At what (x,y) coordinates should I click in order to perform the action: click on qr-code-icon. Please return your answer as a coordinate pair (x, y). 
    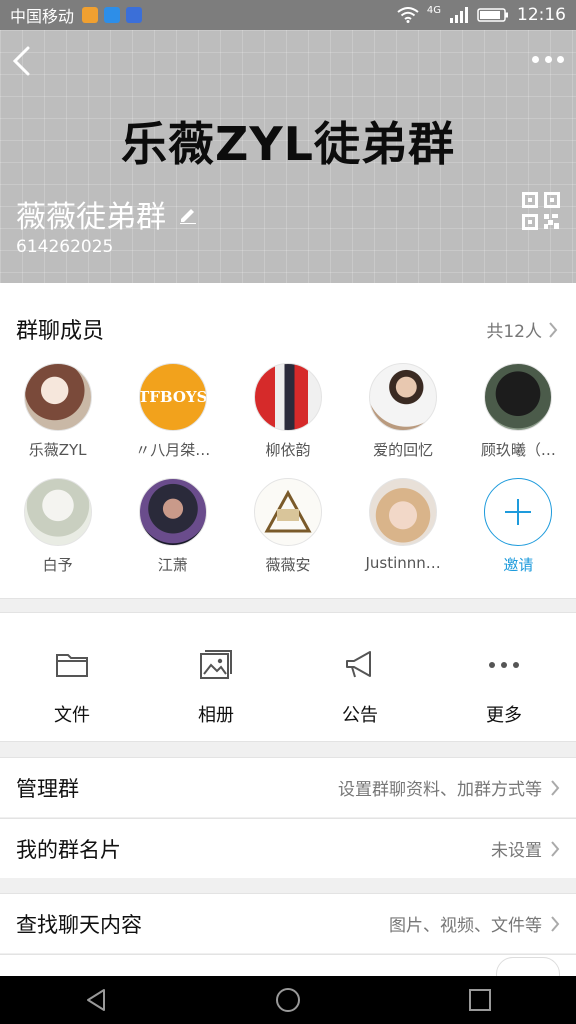
    Looking at the image, I should click on (541, 211).